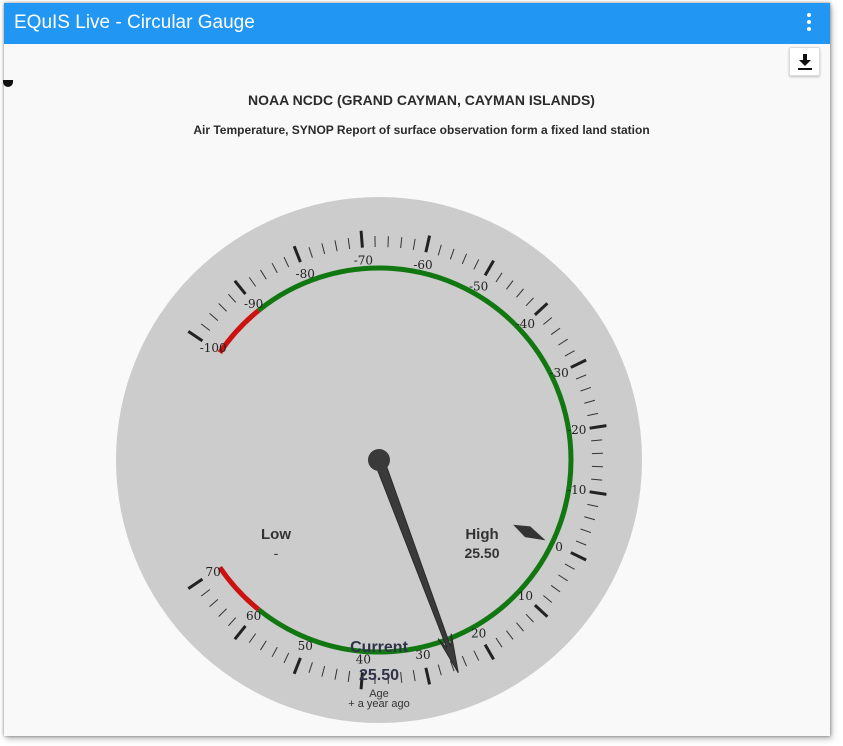 This screenshot has width=843, height=746. I want to click on tick-label: 30, so click(422, 655).